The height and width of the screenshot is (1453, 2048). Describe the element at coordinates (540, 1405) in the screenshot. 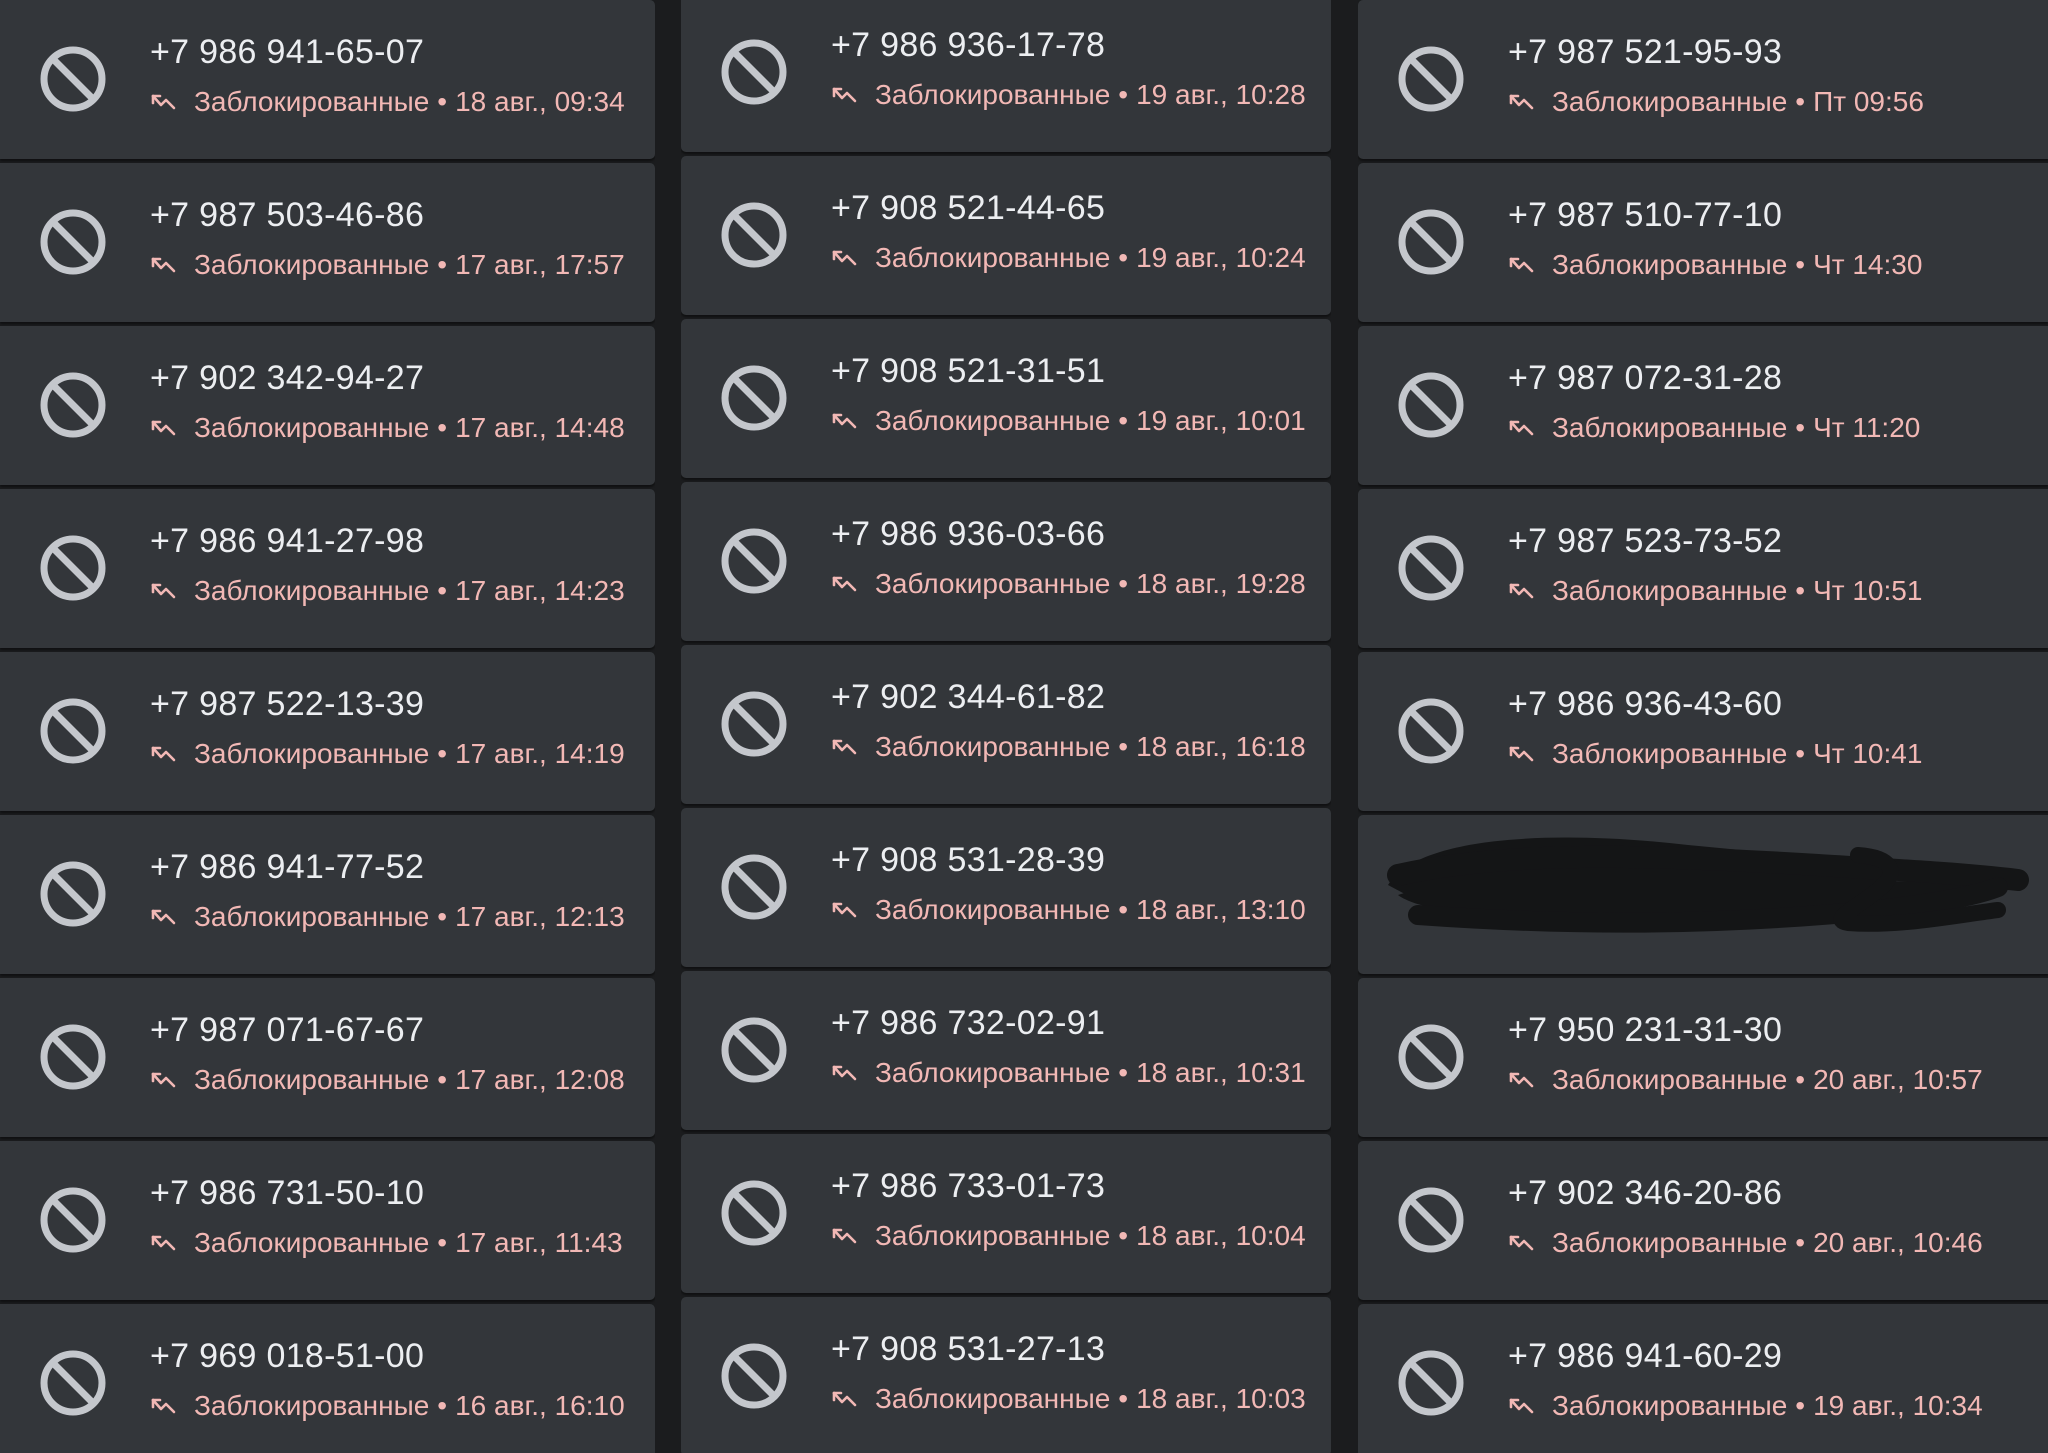

I see `call-timestamp: 16 авг., 16:10` at that location.